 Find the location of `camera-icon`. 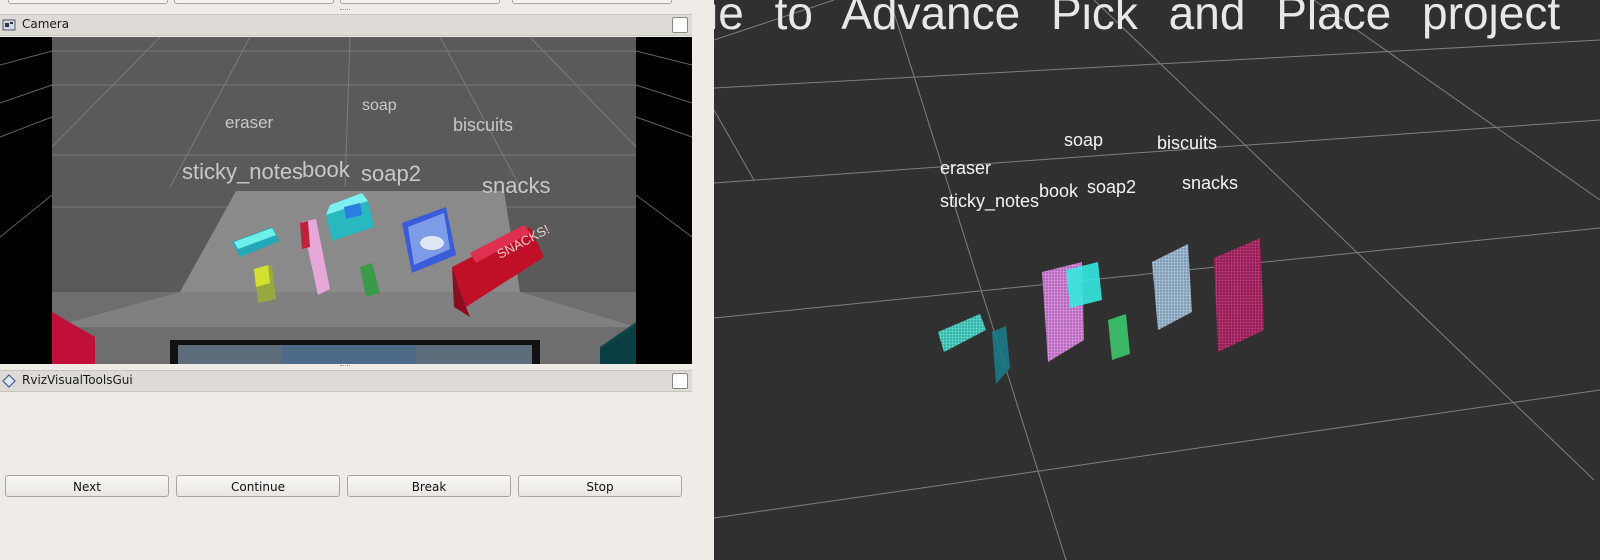

camera-icon is located at coordinates (9, 25).